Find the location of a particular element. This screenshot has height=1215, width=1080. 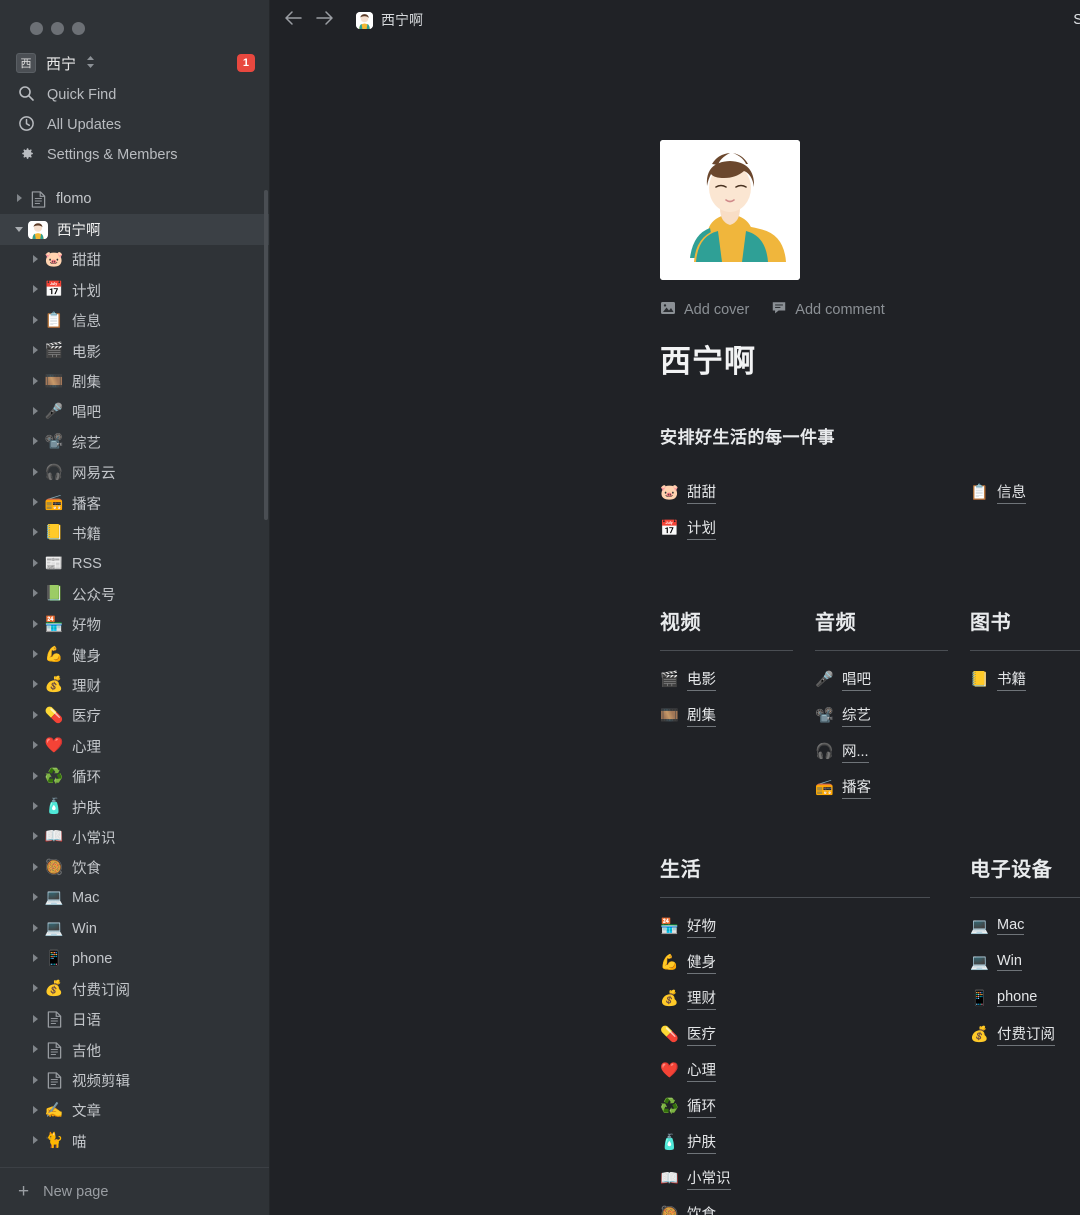

sidebar-tree-item: 📒 书籍 is located at coordinates (134, 533).